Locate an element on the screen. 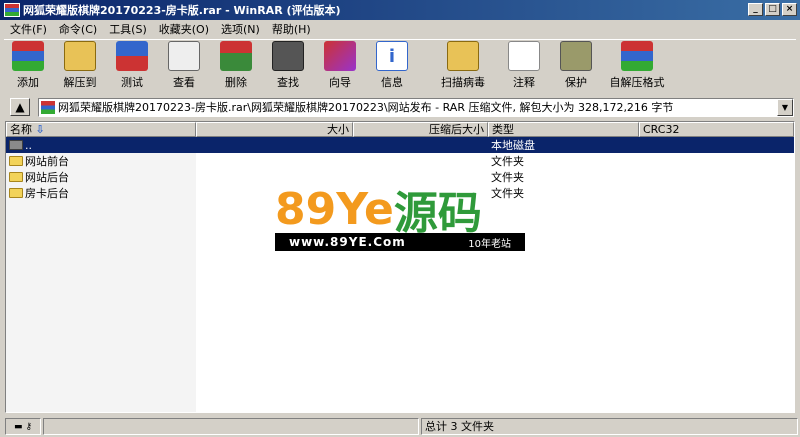  sfx-button: 自解压格式 is located at coordinates (637, 67).